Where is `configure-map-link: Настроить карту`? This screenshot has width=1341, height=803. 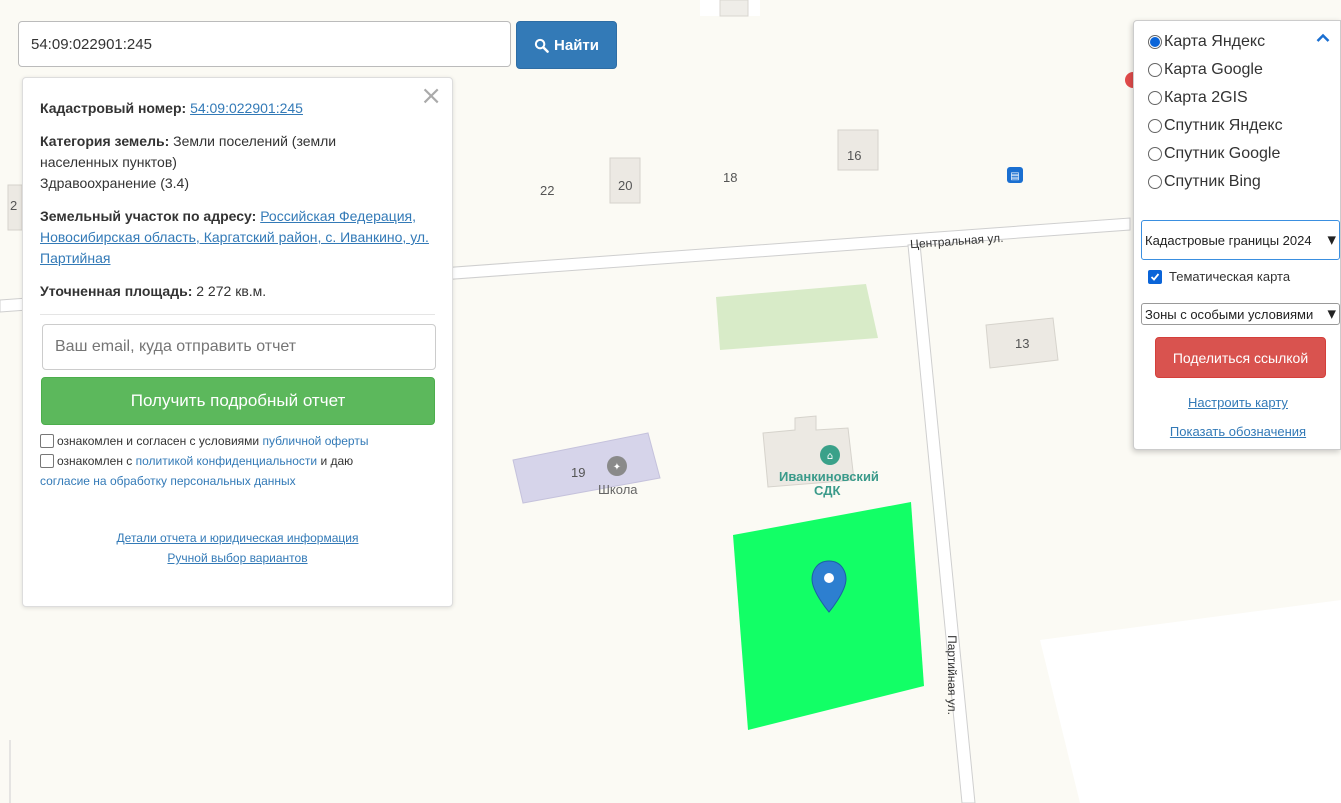
configure-map-link: Настроить карту is located at coordinates (1237, 402).